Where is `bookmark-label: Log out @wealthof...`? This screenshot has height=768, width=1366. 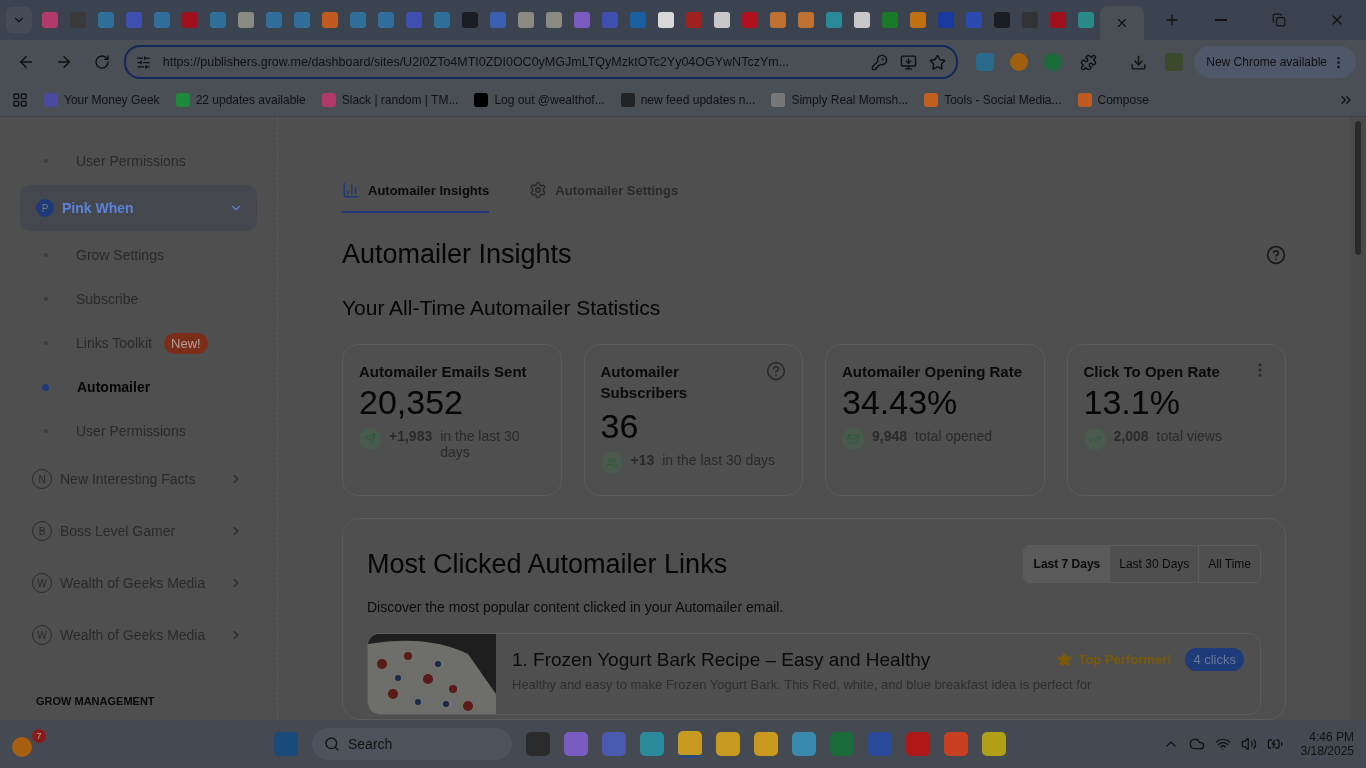 bookmark-label: Log out @wealthof... is located at coordinates (549, 100).